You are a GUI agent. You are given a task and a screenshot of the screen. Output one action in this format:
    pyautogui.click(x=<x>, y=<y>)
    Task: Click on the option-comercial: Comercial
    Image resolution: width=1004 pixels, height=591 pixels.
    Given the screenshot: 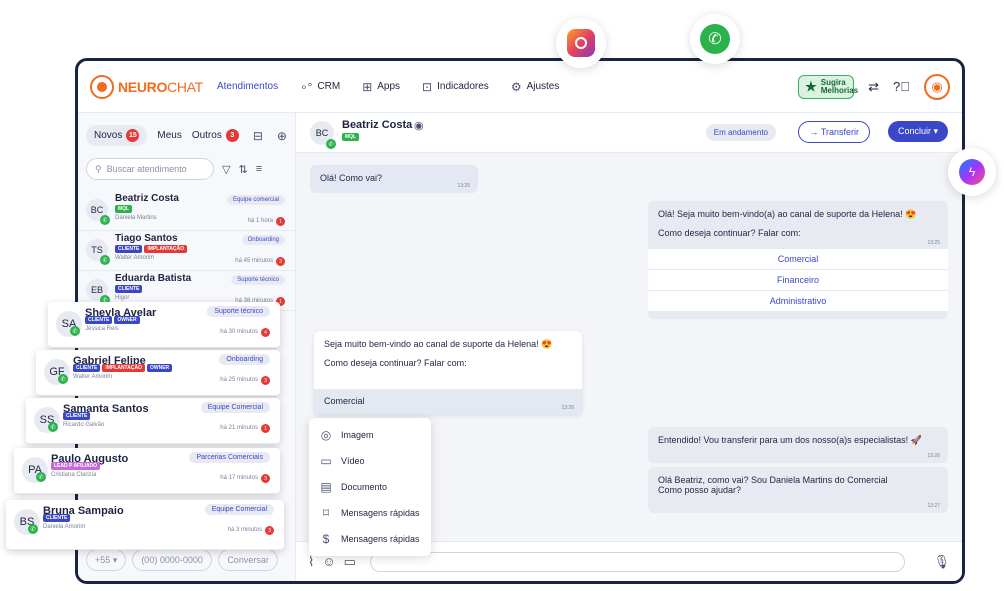 What is the action you would take?
    pyautogui.click(x=798, y=258)
    